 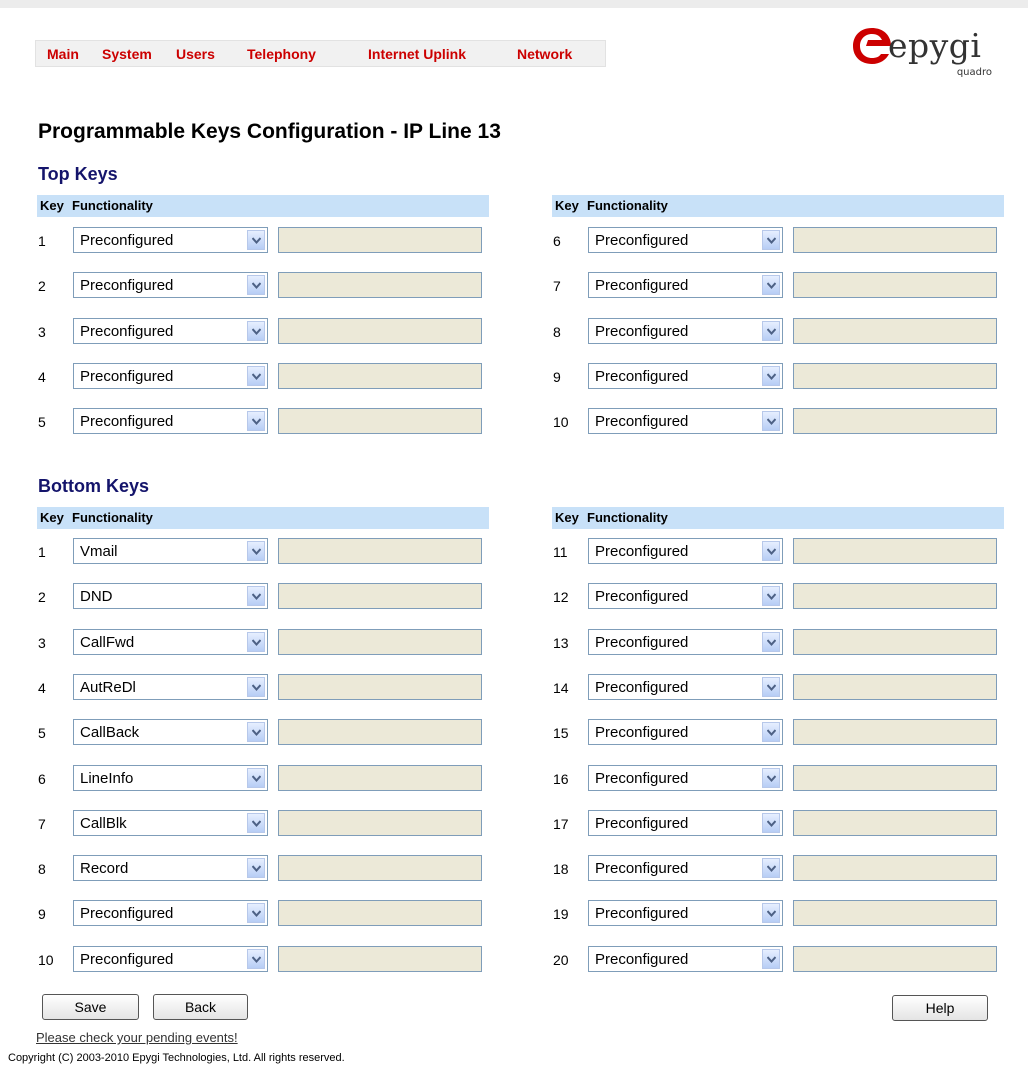 I want to click on nav-users: Users, so click(x=195, y=54).